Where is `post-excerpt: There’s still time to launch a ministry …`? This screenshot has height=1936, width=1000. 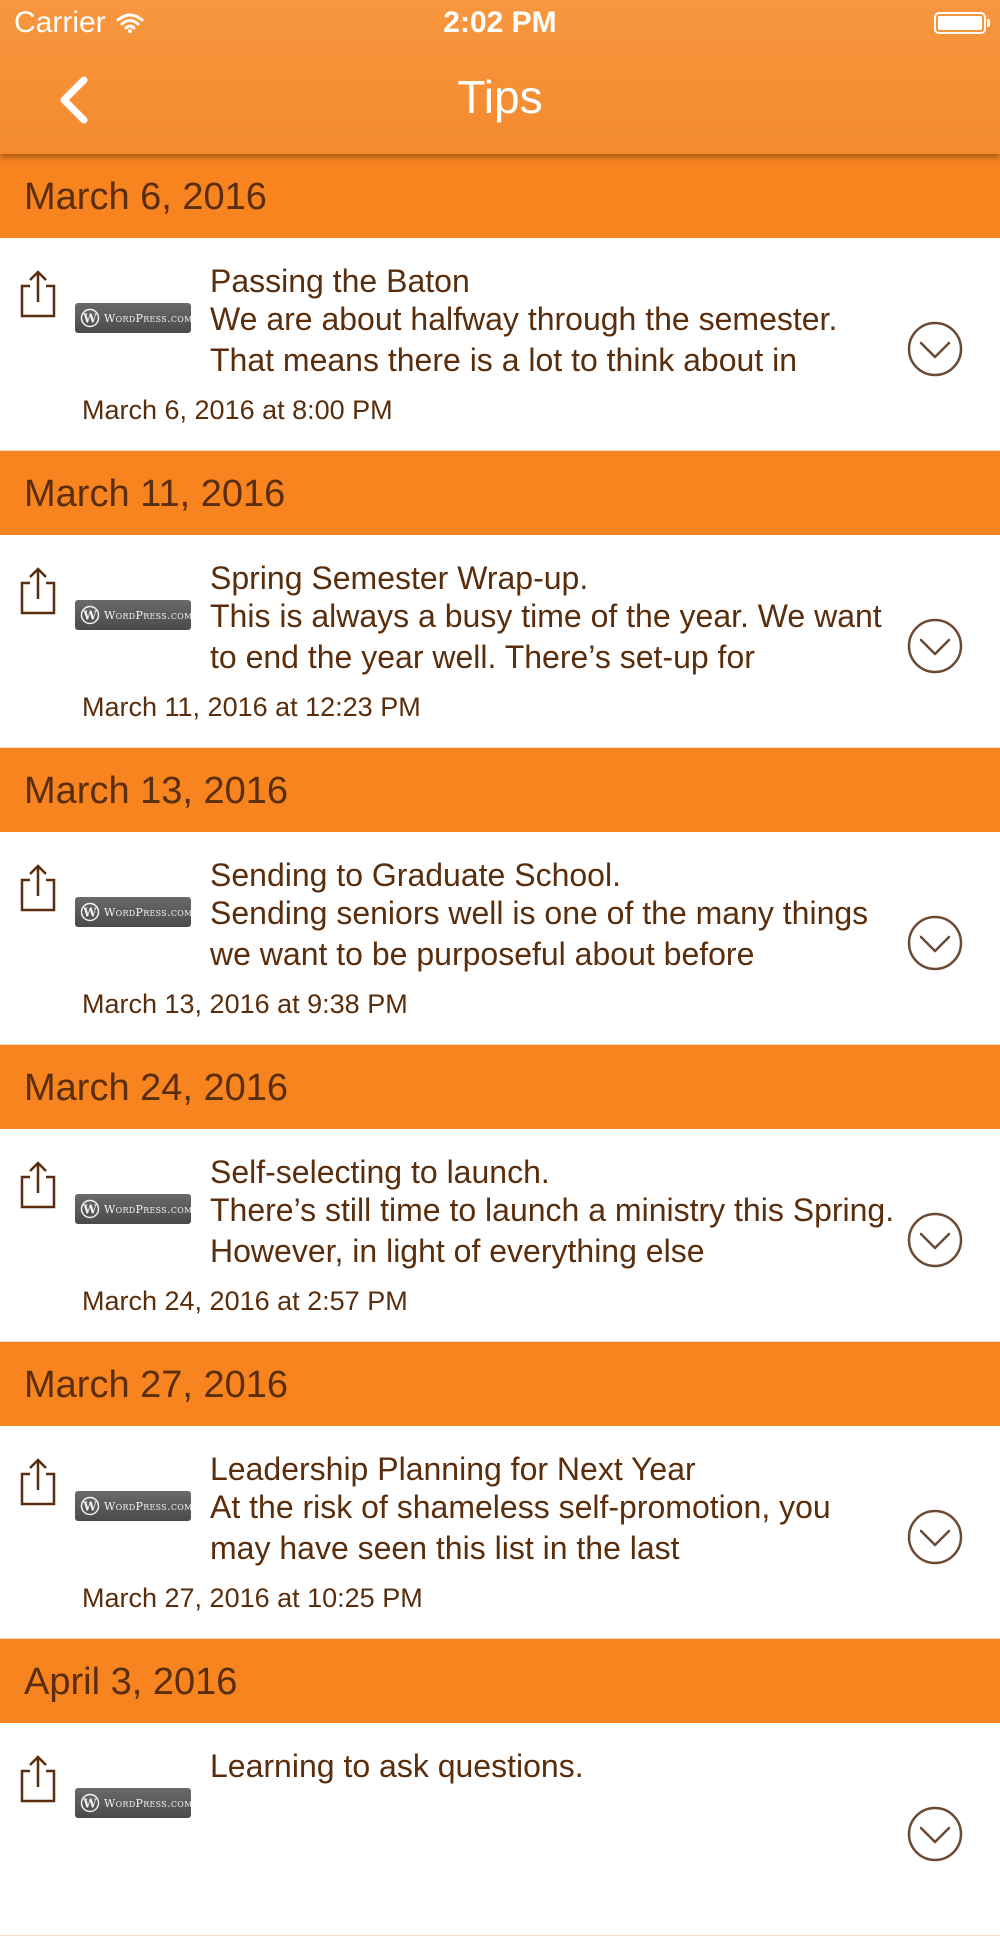 post-excerpt: There’s still time to launch a ministry … is located at coordinates (552, 1230).